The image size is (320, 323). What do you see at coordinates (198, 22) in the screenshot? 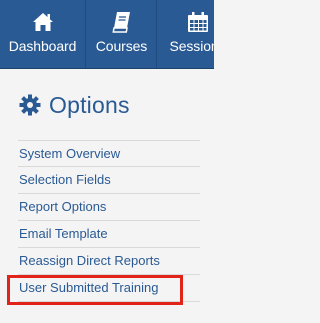
I see `calendar-icon` at bounding box center [198, 22].